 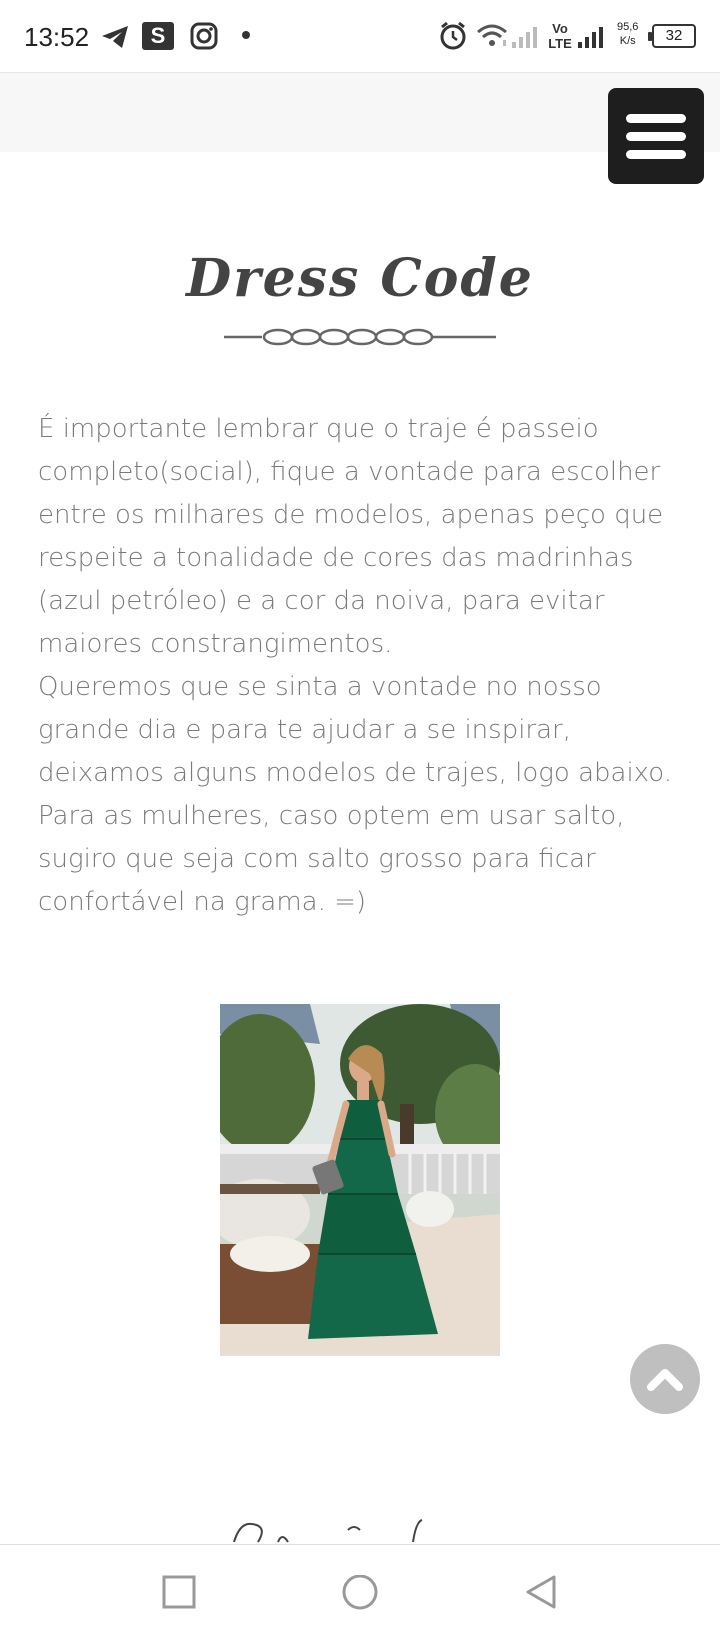 I want to click on net-speed: 95,6 K/s, so click(x=627, y=34).